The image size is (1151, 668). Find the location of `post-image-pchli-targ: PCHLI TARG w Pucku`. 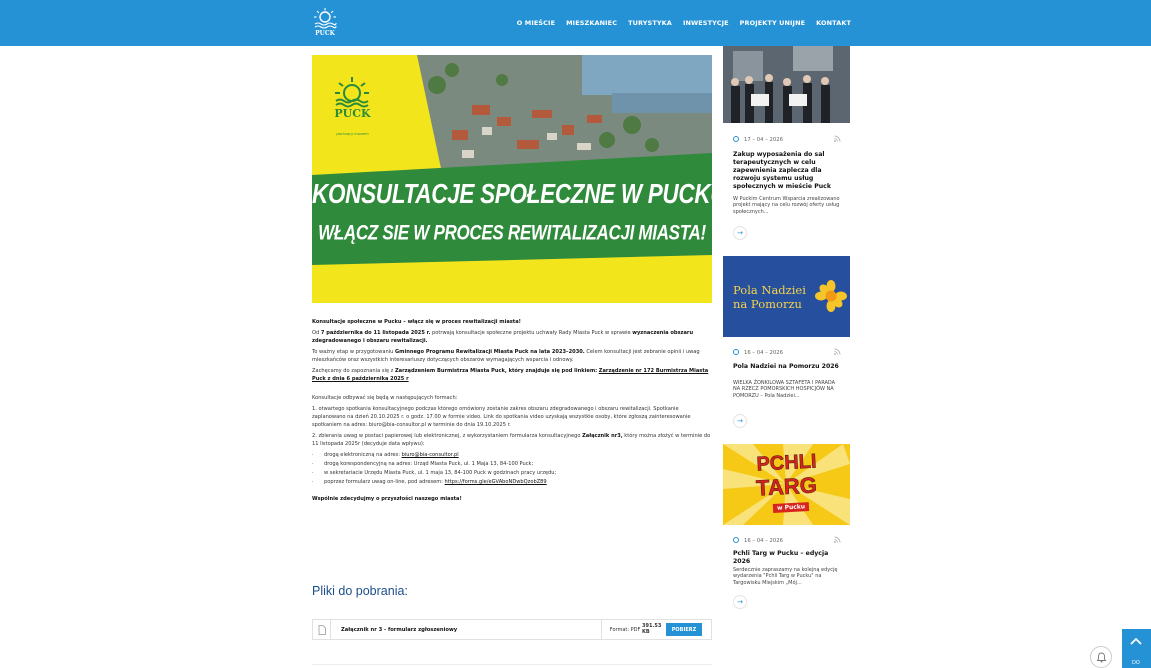

post-image-pchli-targ: PCHLI TARG w Pucku is located at coordinates (786, 484).